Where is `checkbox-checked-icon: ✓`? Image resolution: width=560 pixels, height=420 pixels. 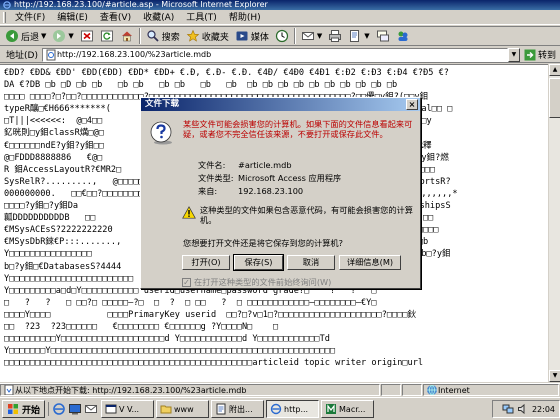 checkbox-checked-icon: ✓ is located at coordinates (186, 282).